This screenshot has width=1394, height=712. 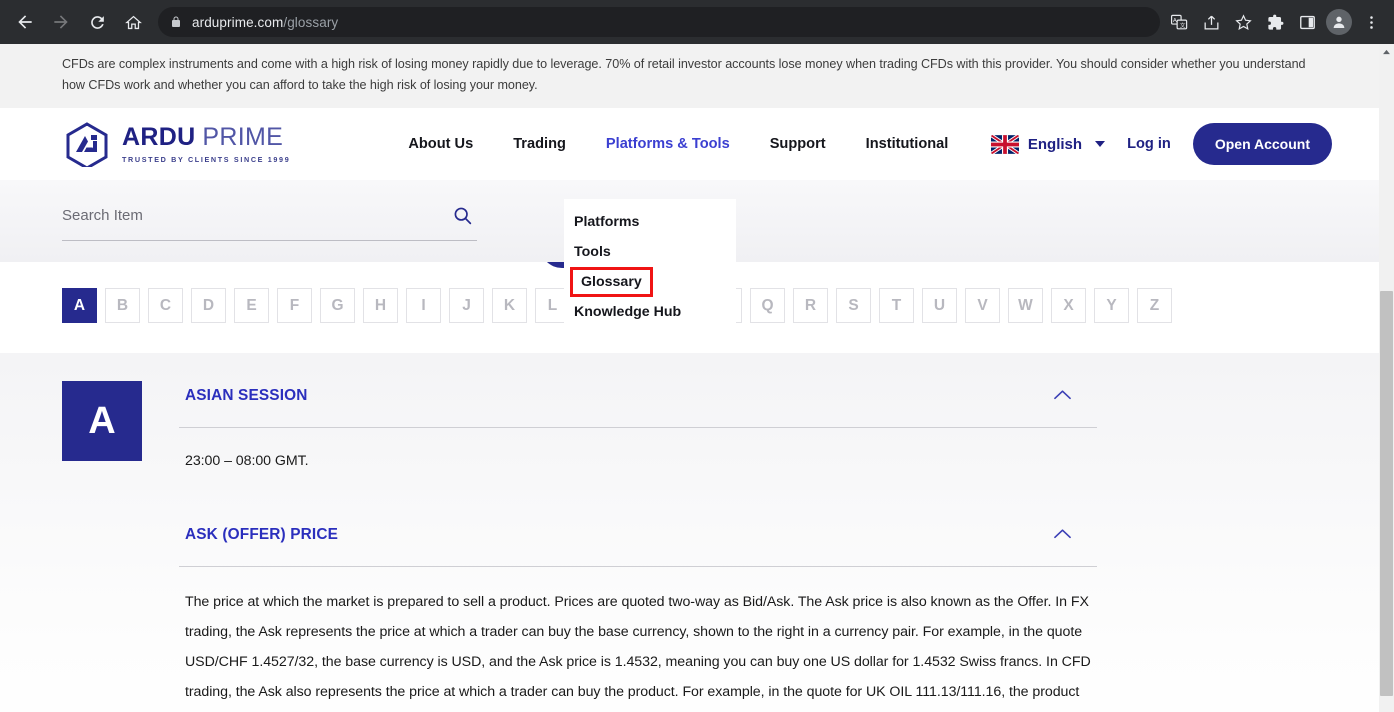 I want to click on translate-button: A 文, so click(x=1179, y=22).